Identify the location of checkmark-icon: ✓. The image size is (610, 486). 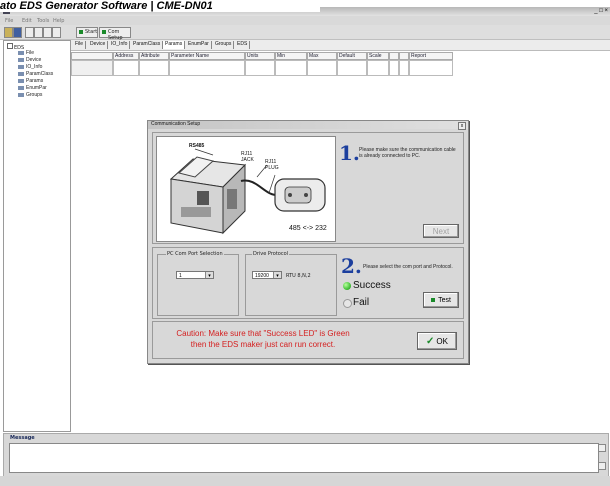
(430, 341).